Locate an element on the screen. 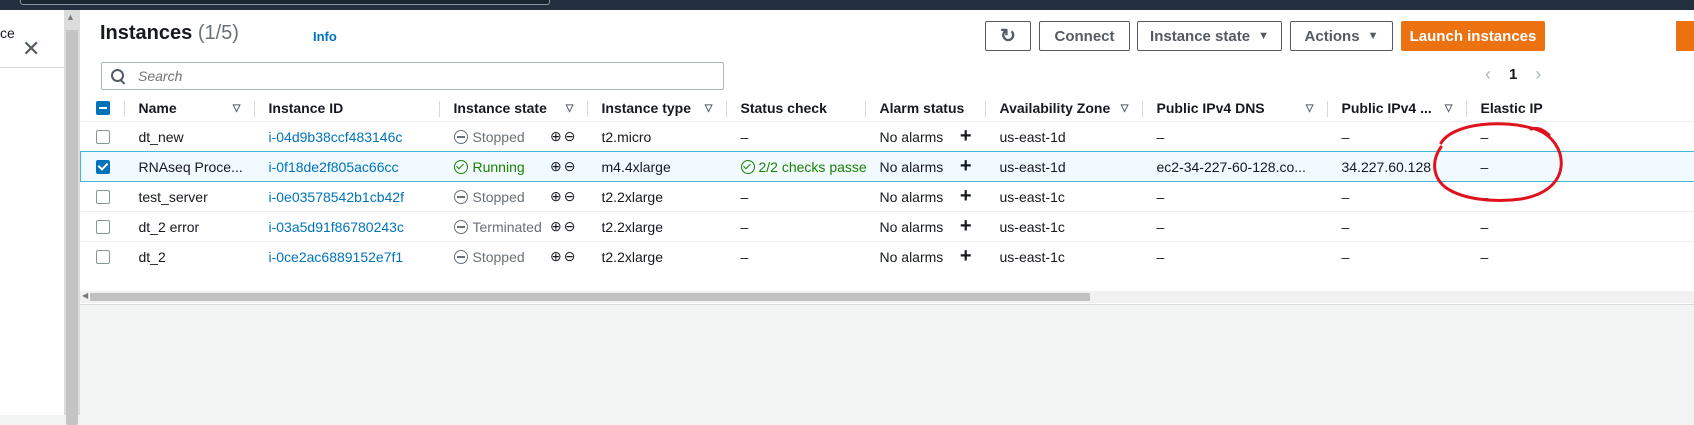  instance-id-cell: i-04d9b38ccf483146c is located at coordinates (347, 137).